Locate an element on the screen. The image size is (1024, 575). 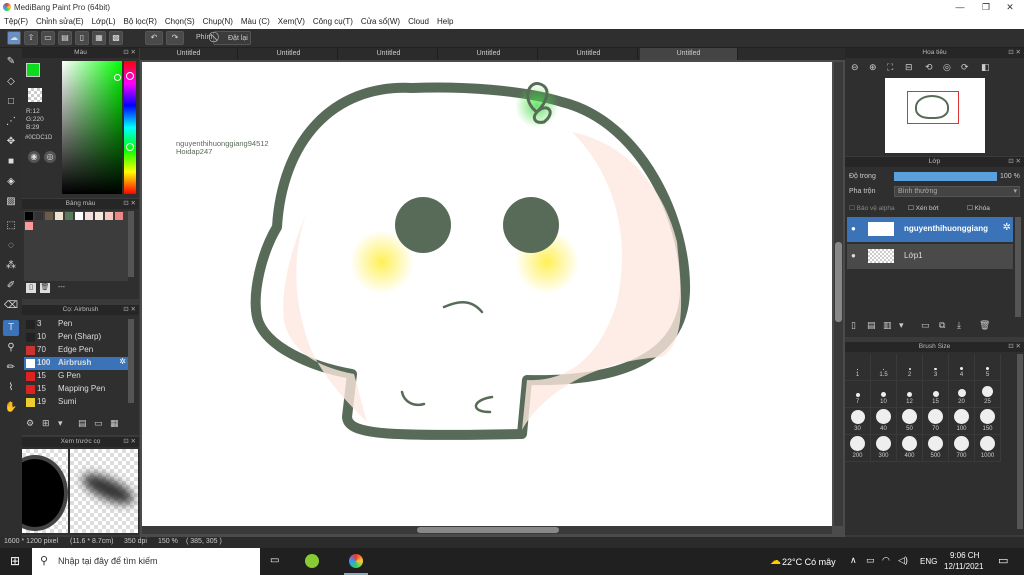
hue-cursor-top is located at coordinates (130, 76).